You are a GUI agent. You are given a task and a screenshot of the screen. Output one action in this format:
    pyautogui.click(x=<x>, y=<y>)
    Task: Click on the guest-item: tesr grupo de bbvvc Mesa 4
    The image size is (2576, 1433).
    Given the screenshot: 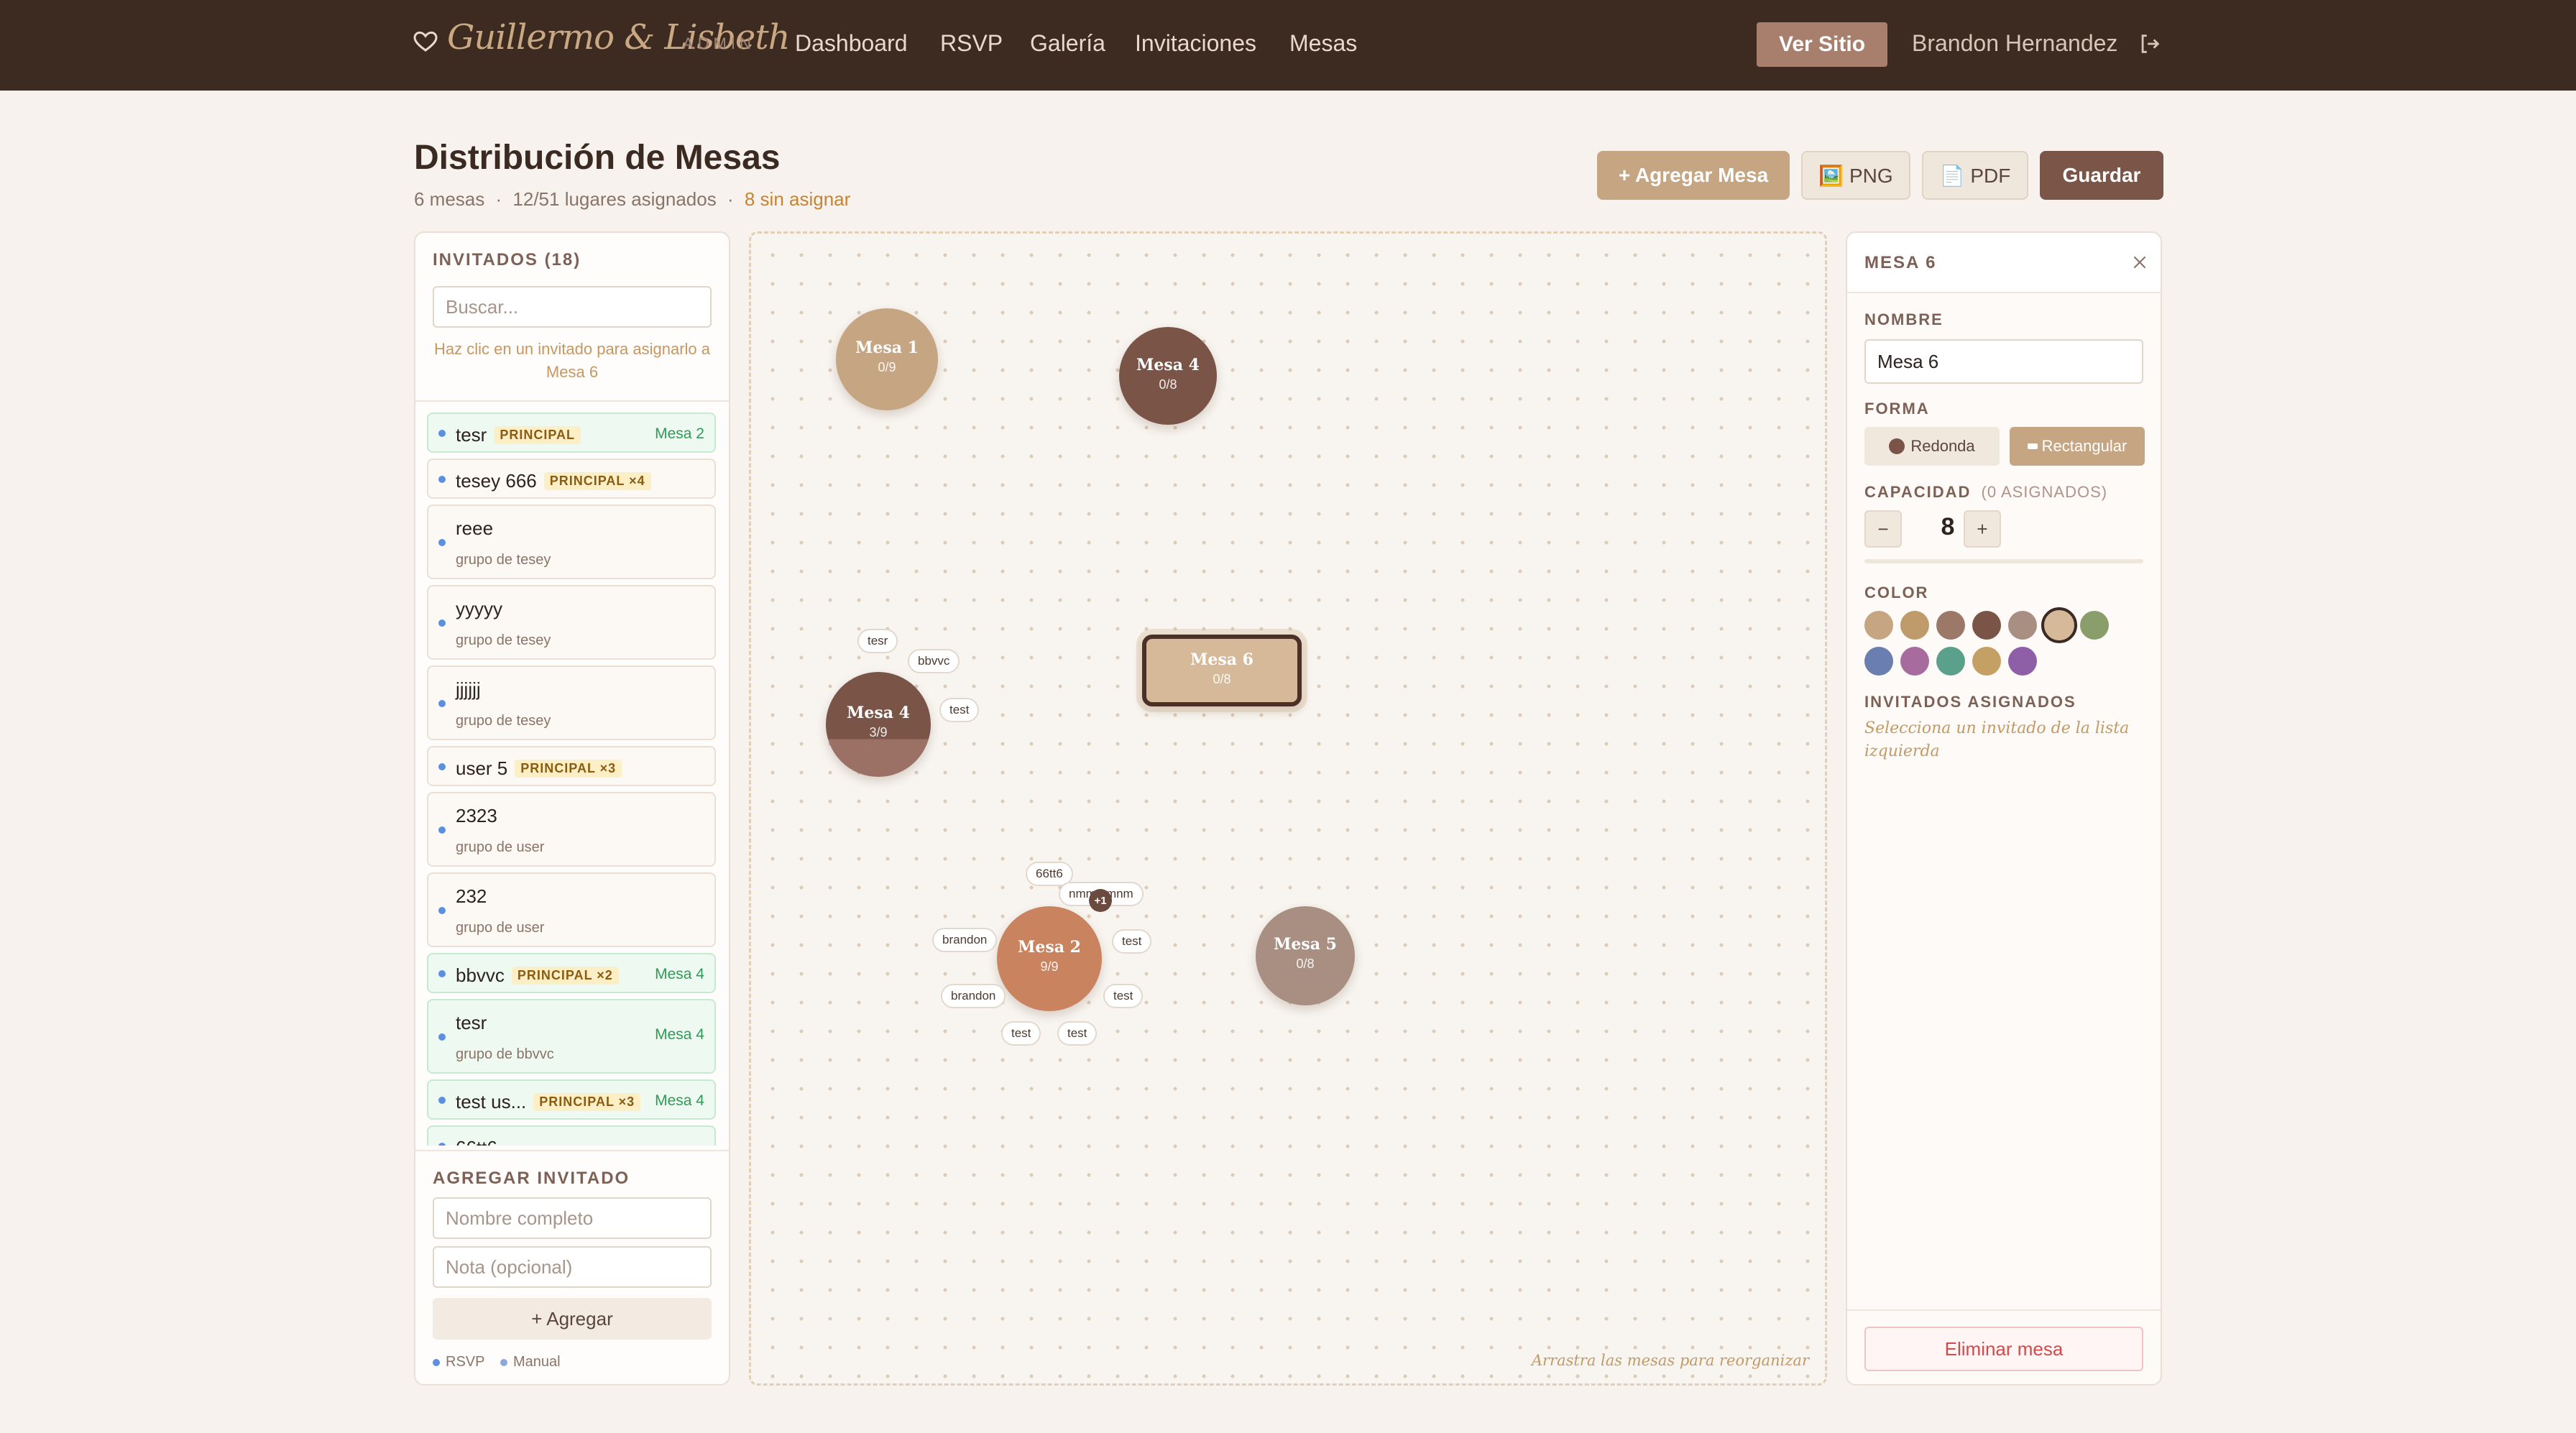 What is the action you would take?
    pyautogui.click(x=571, y=1036)
    